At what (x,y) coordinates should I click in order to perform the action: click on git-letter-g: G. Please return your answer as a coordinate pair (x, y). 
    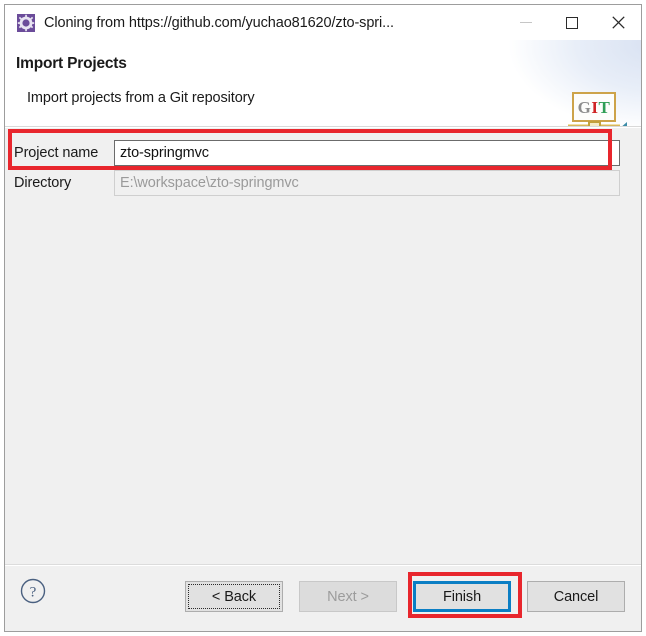
    Looking at the image, I should click on (584, 107).